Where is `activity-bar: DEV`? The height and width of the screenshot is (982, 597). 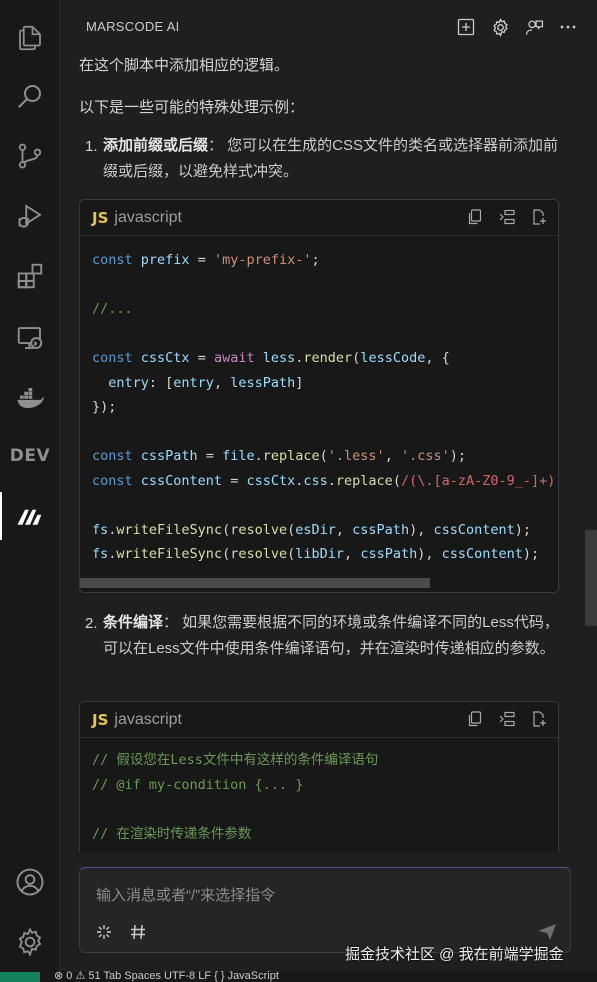 activity-bar: DEV is located at coordinates (30, 486).